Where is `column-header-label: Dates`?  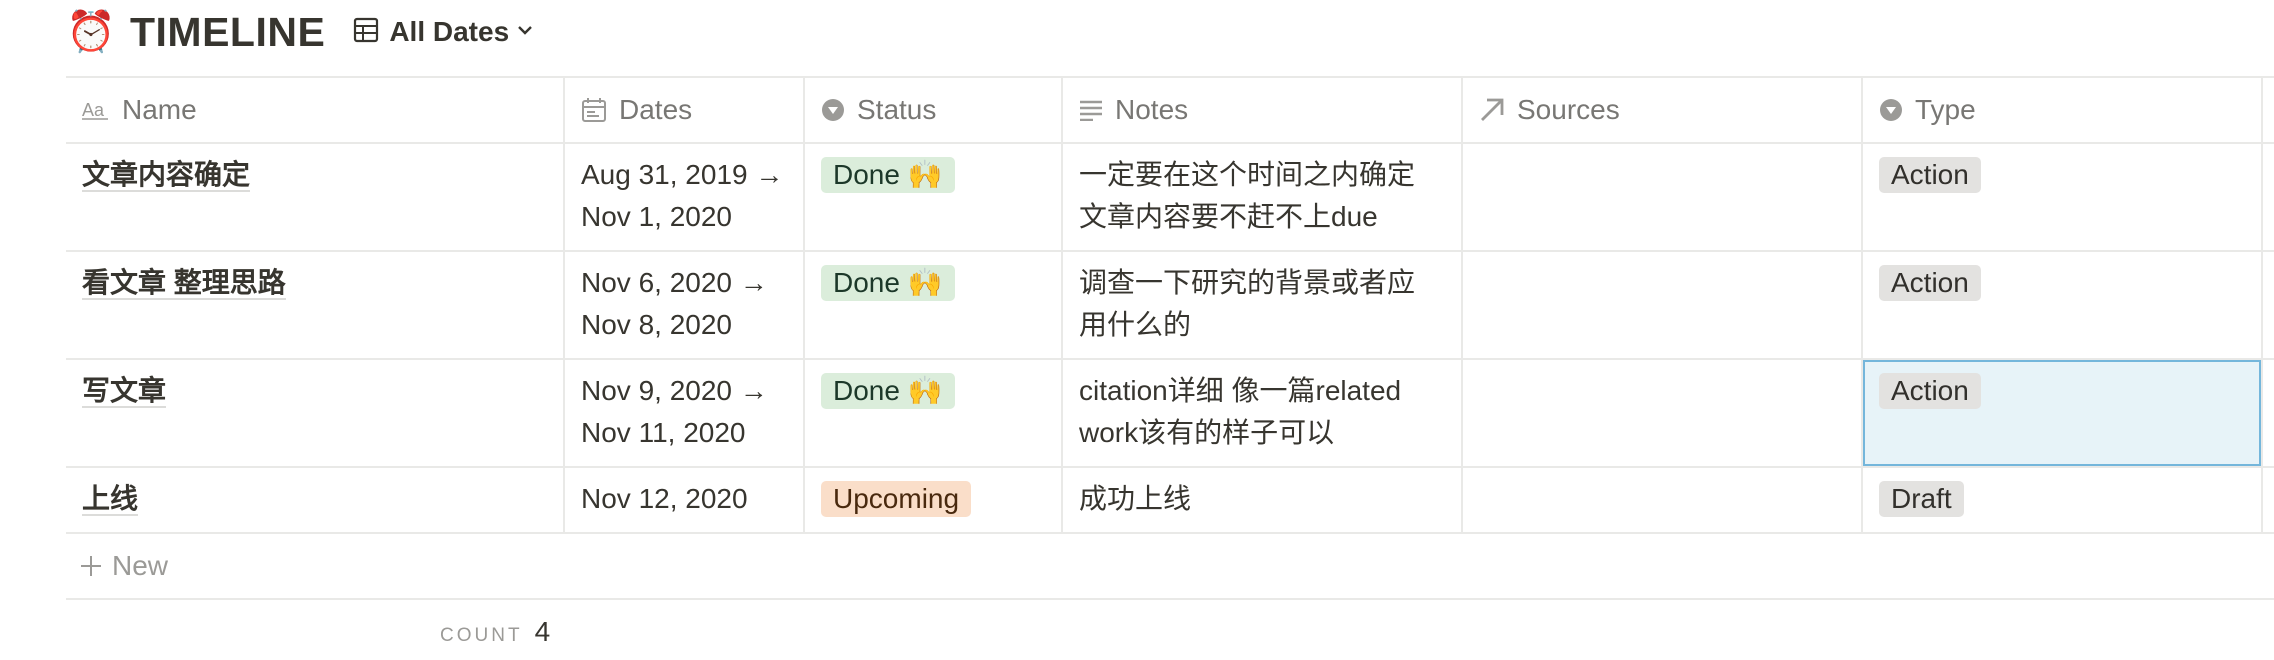 column-header-label: Dates is located at coordinates (656, 109).